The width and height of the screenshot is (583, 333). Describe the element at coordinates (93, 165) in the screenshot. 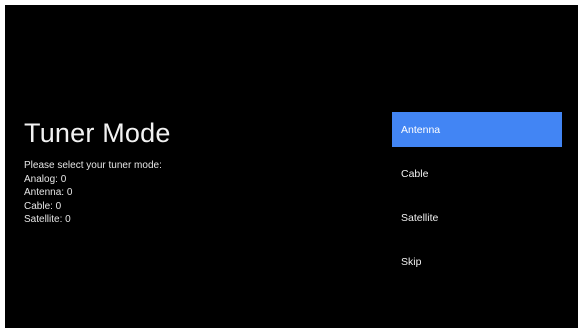

I see `tuner-prompt: Please select your tuner mode:` at that location.